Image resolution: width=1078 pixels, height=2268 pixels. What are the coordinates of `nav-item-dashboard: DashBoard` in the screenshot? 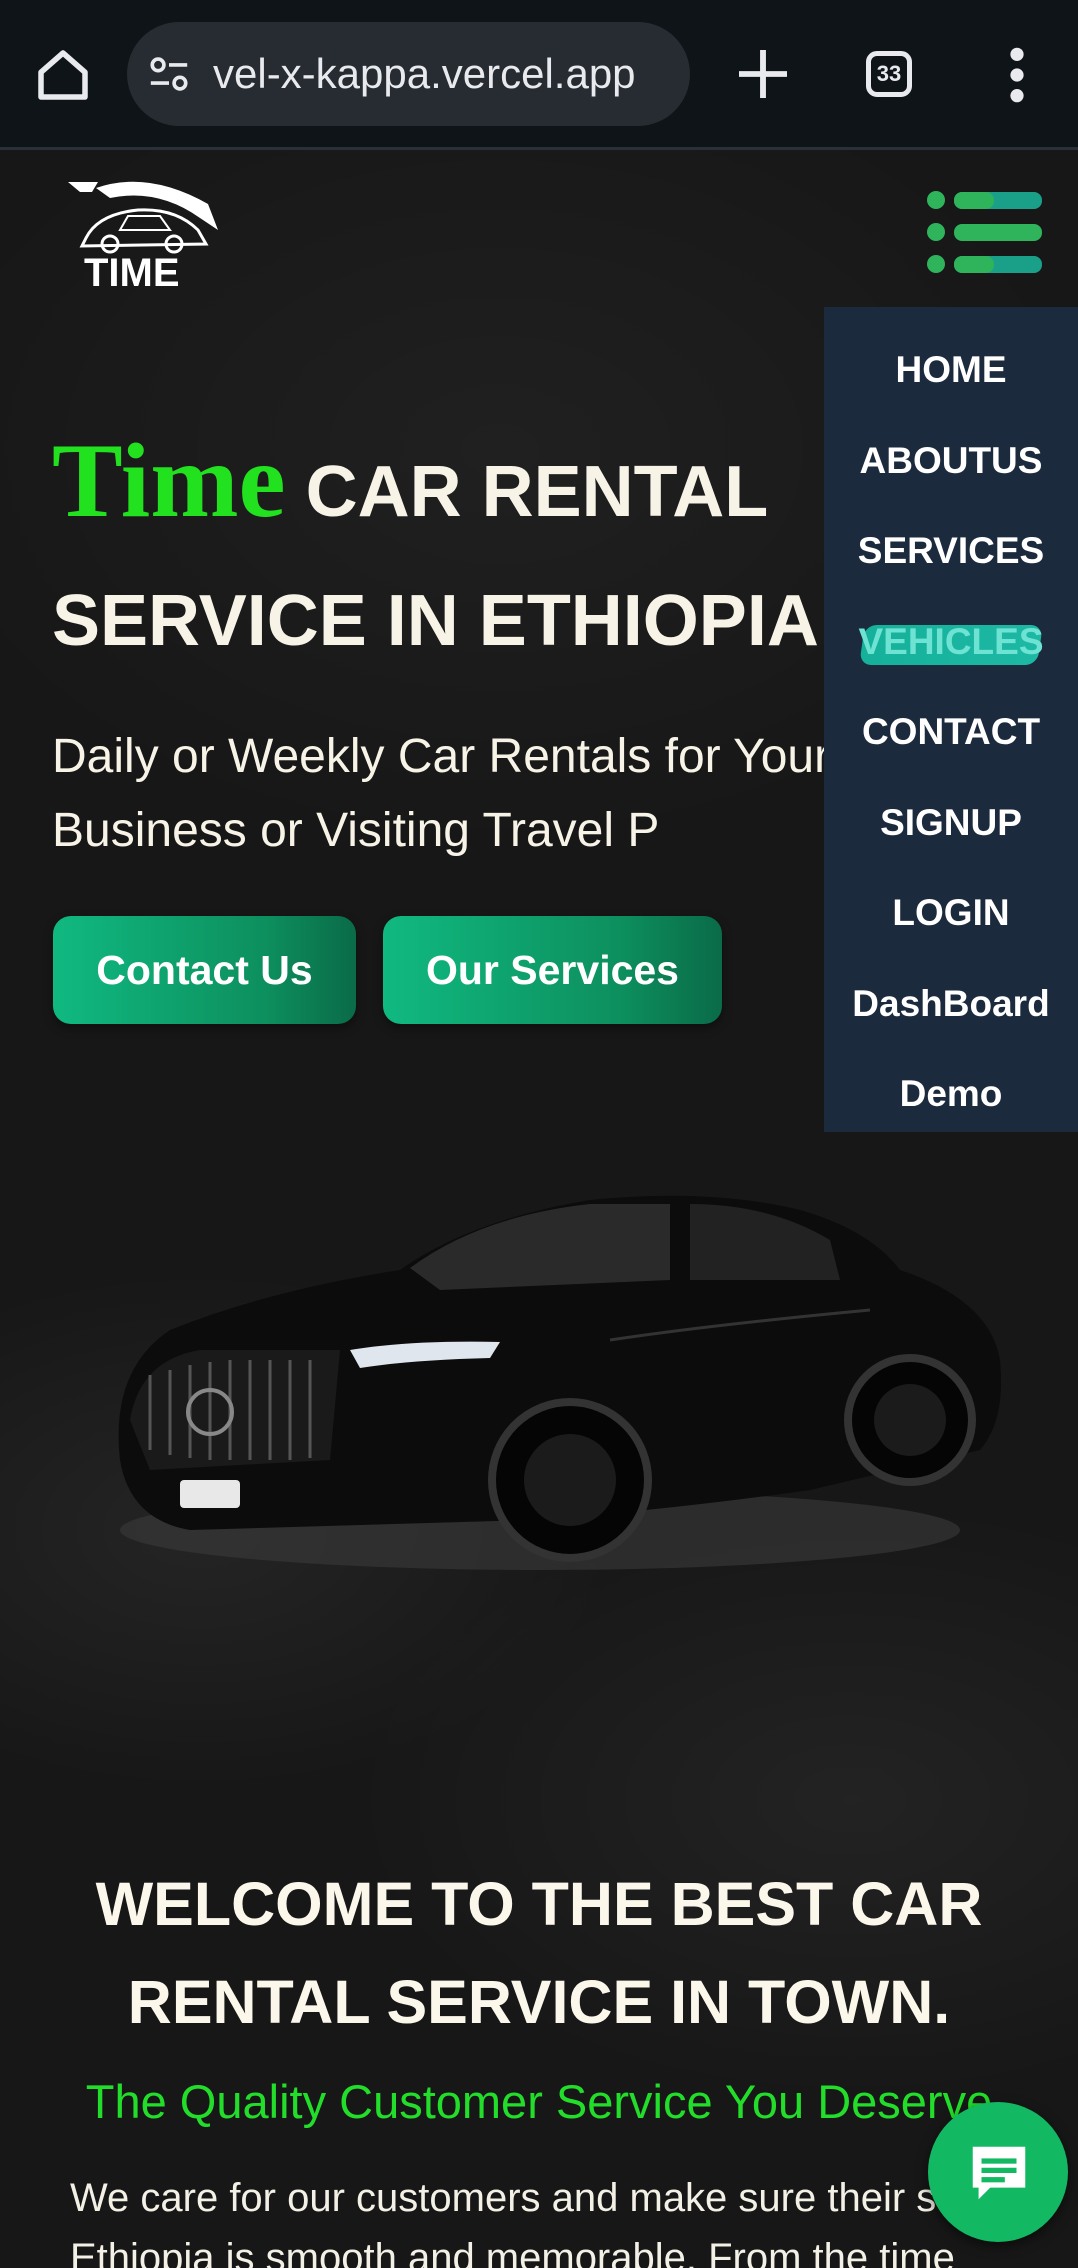 It's located at (951, 1004).